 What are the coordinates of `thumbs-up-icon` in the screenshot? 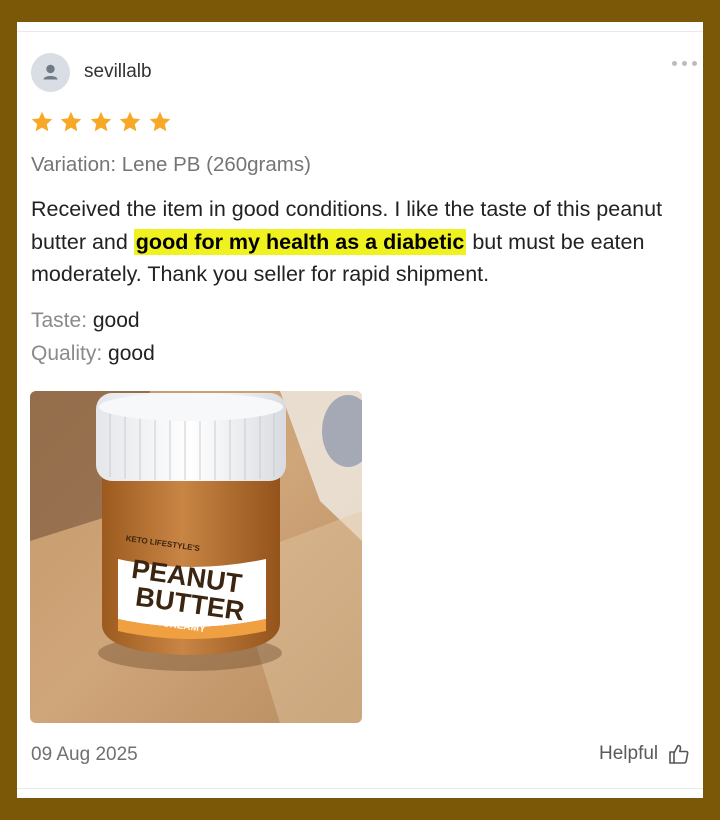 It's located at (679, 754).